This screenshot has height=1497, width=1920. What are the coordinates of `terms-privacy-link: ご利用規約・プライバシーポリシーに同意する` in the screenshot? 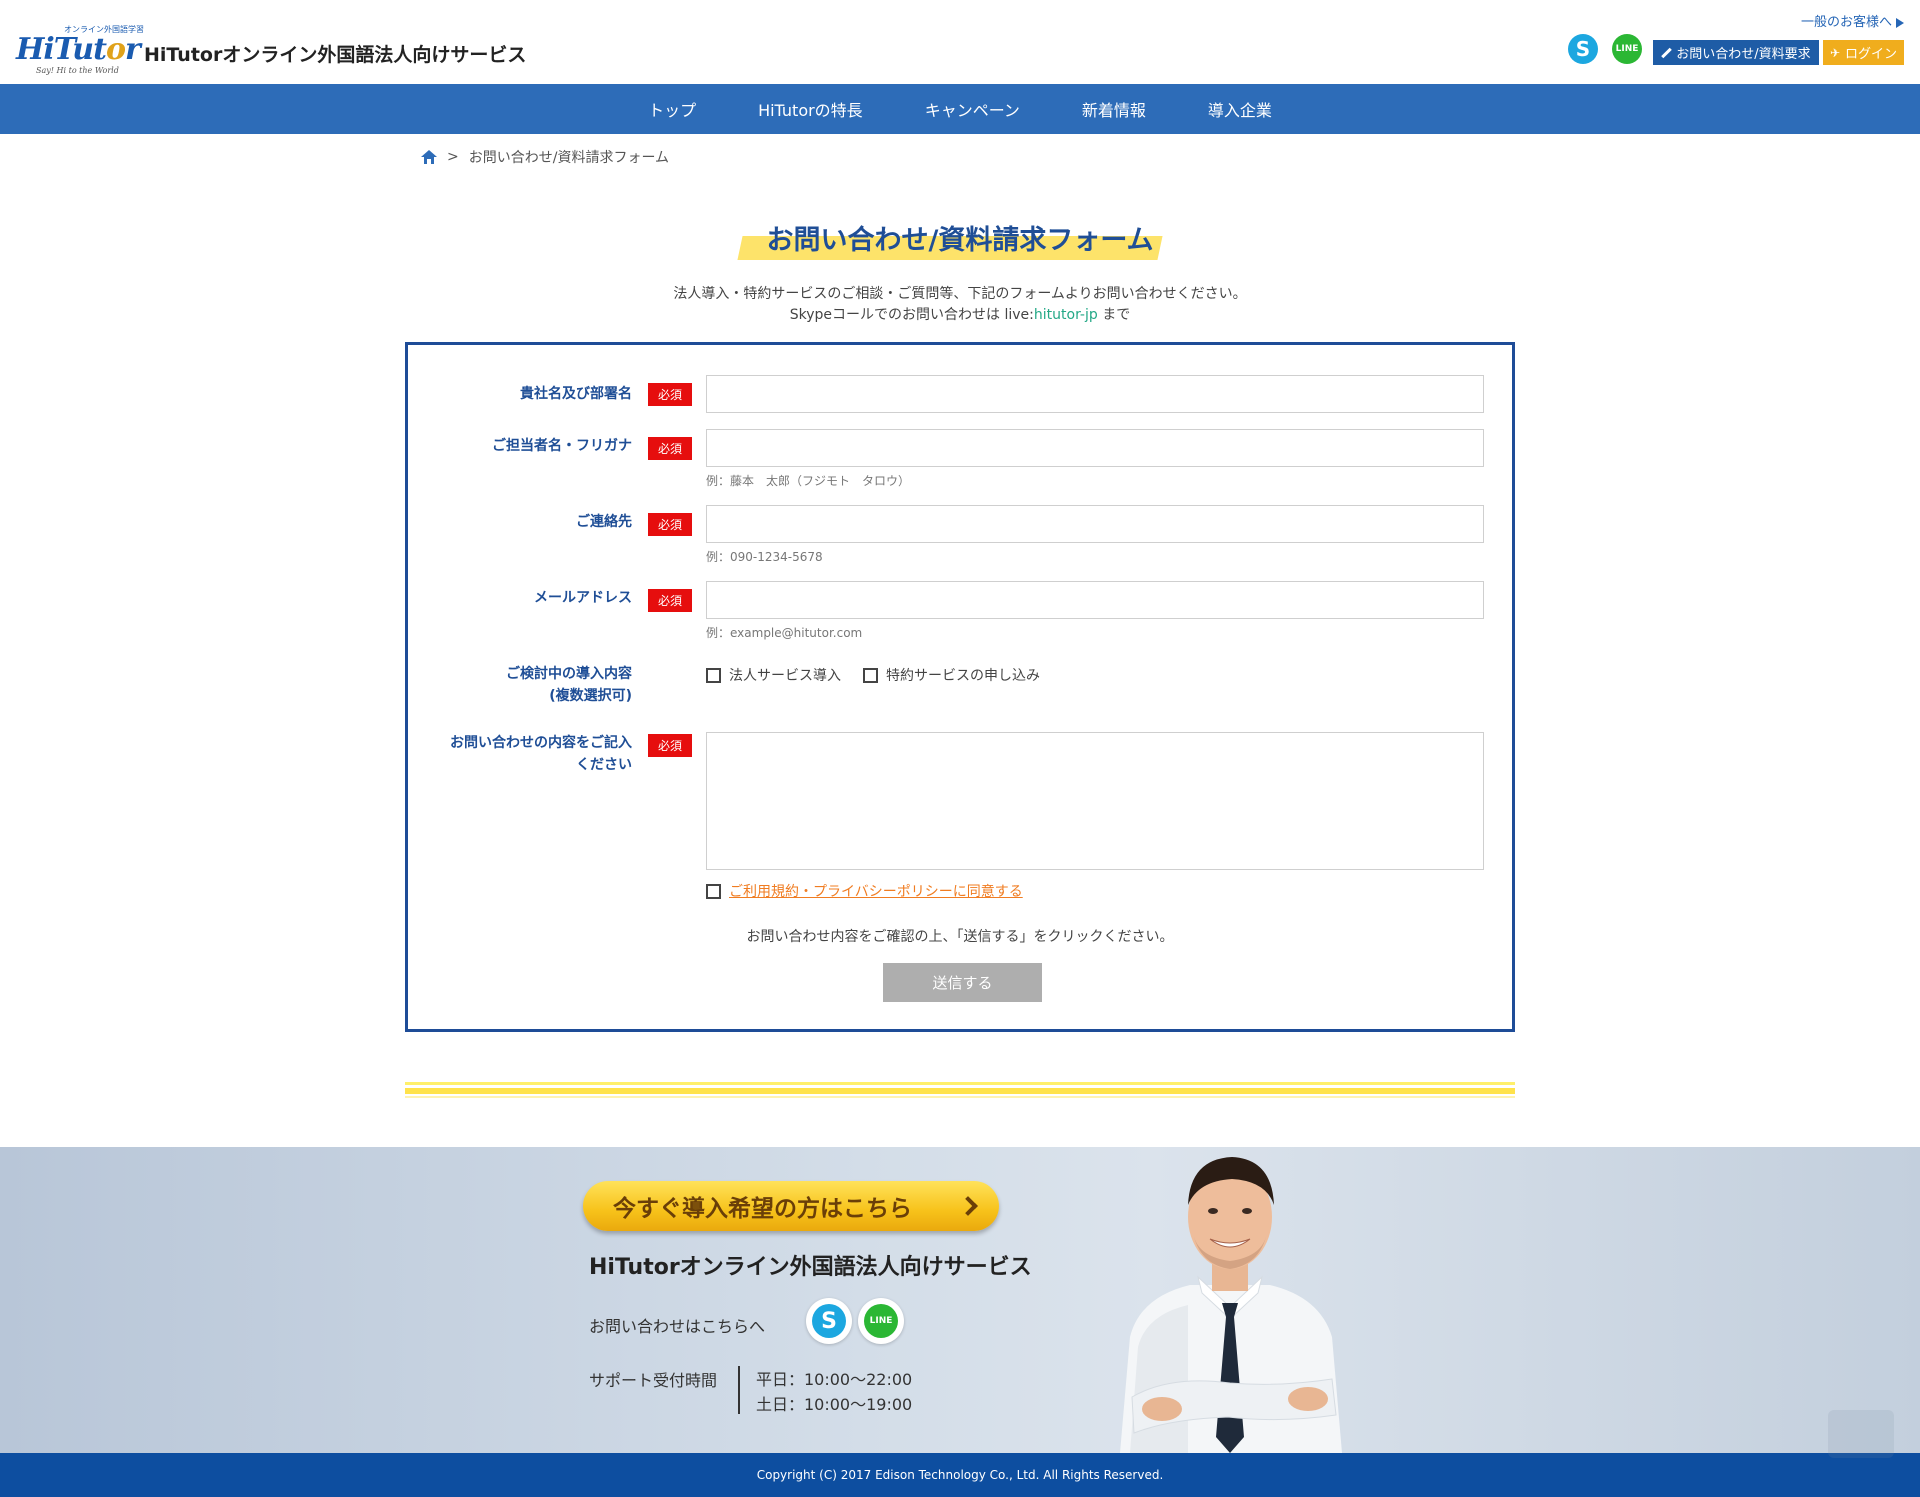 It's located at (876, 891).